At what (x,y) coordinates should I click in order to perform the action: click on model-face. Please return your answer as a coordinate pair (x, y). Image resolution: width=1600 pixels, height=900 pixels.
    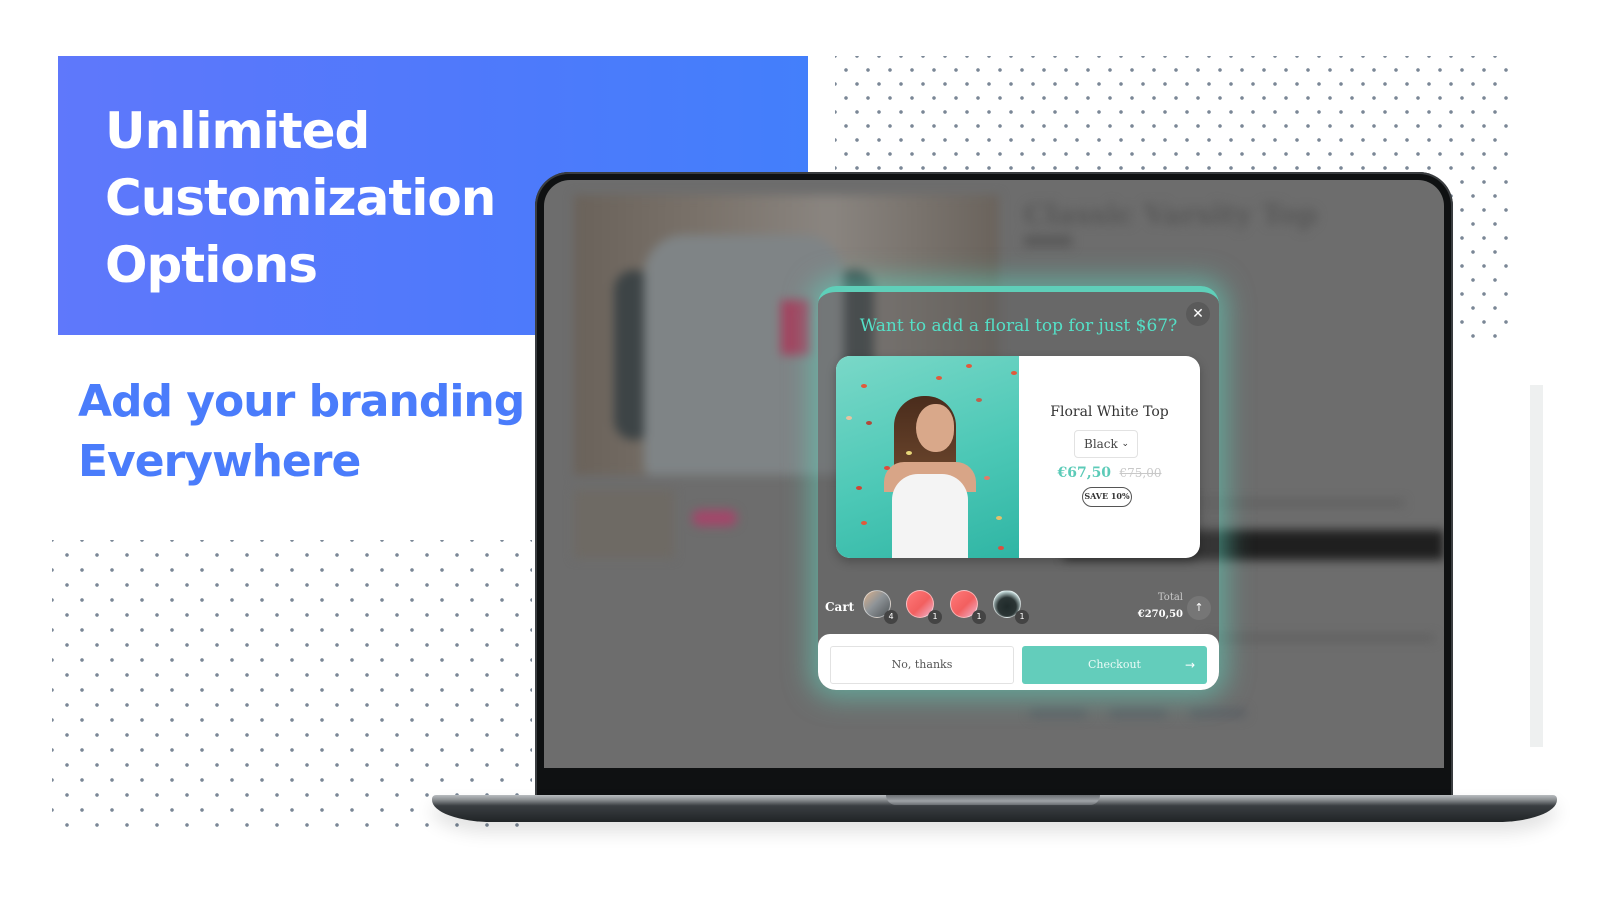
    Looking at the image, I should click on (935, 428).